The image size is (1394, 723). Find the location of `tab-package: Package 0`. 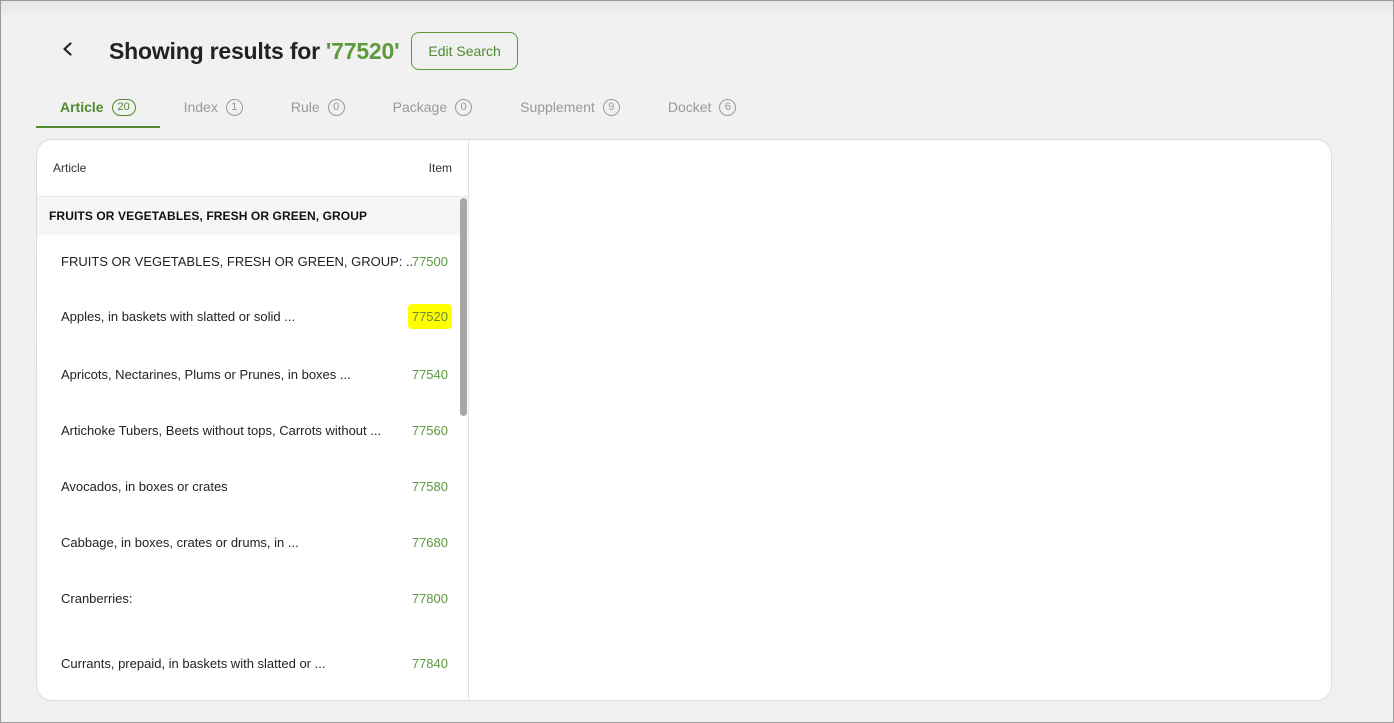

tab-package: Package 0 is located at coordinates (432, 107).